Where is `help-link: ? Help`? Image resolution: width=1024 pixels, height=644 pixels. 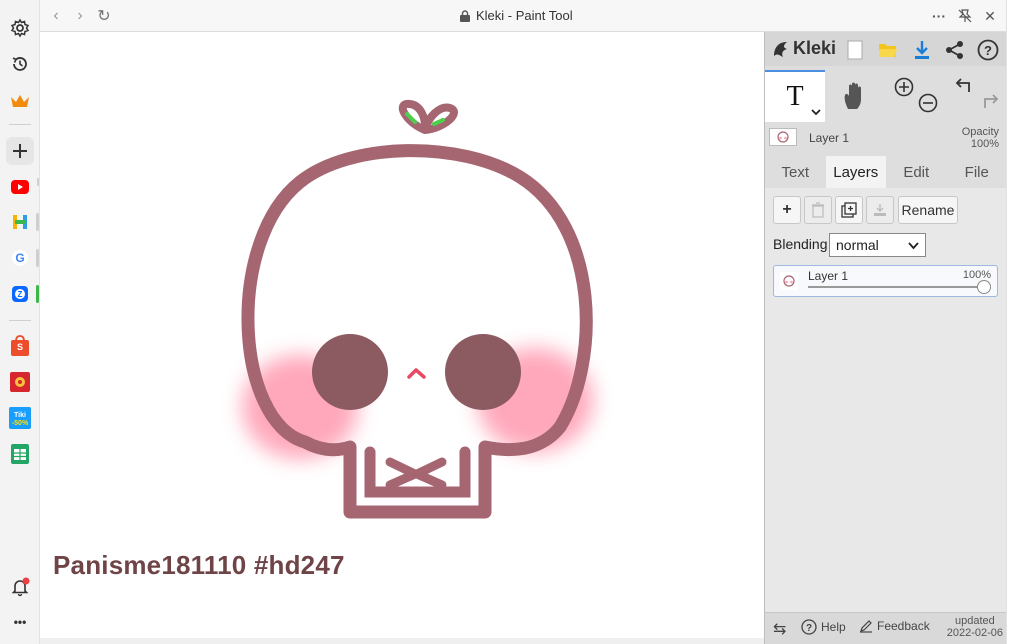
help-link: ? Help is located at coordinates (823, 627).